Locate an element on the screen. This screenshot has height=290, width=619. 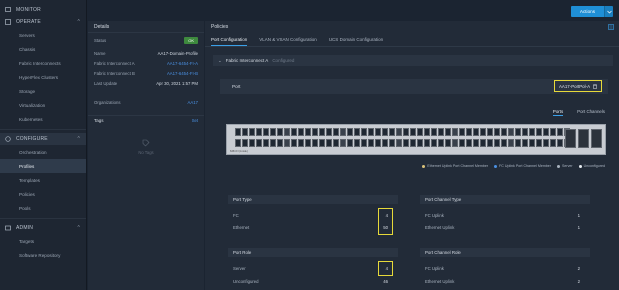
sidebar-item-pools: Pools is located at coordinates (43, 208).